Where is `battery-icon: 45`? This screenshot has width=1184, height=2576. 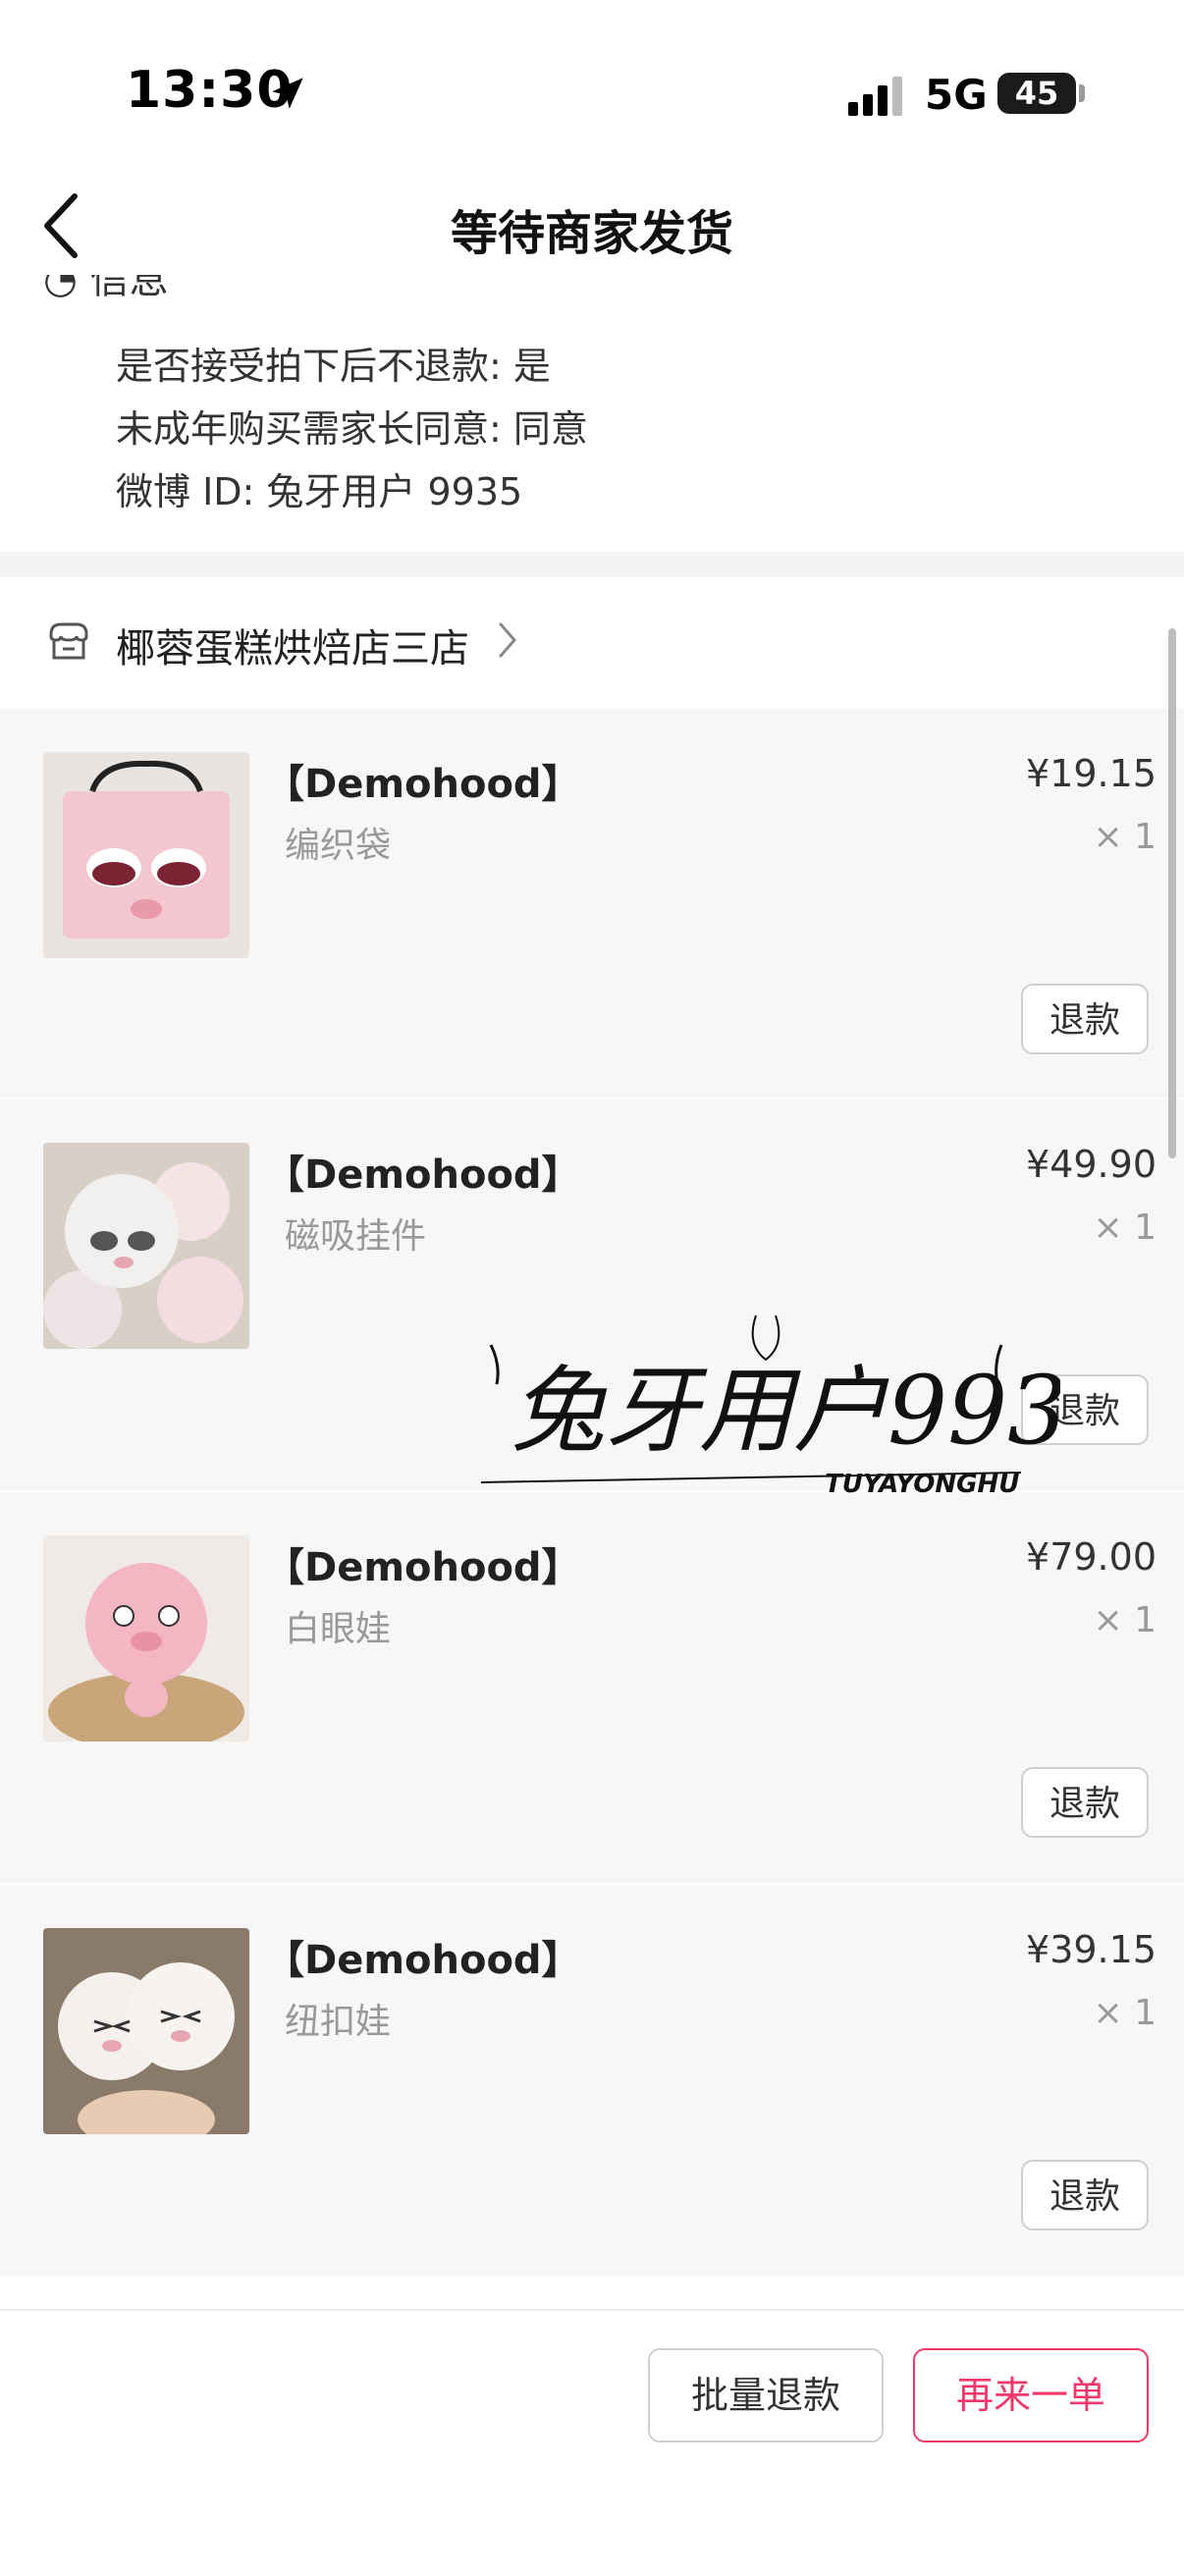 battery-icon: 45 is located at coordinates (1036, 93).